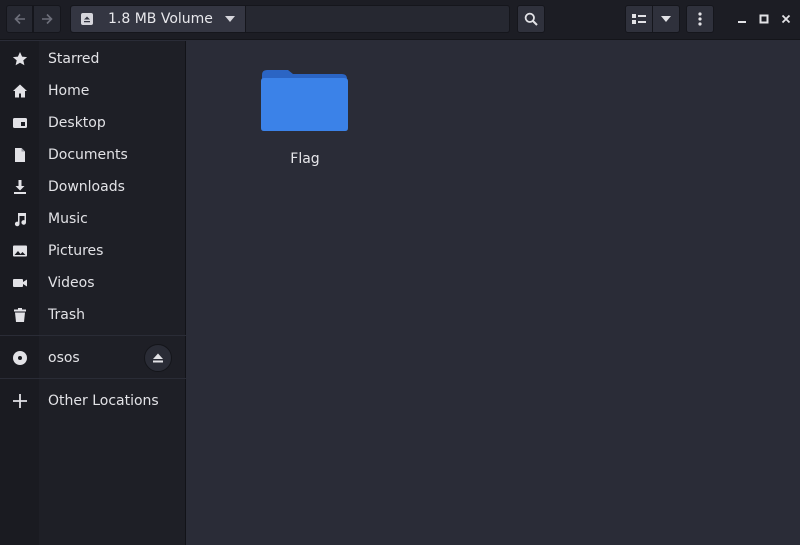  I want to click on back-button, so click(19, 19).